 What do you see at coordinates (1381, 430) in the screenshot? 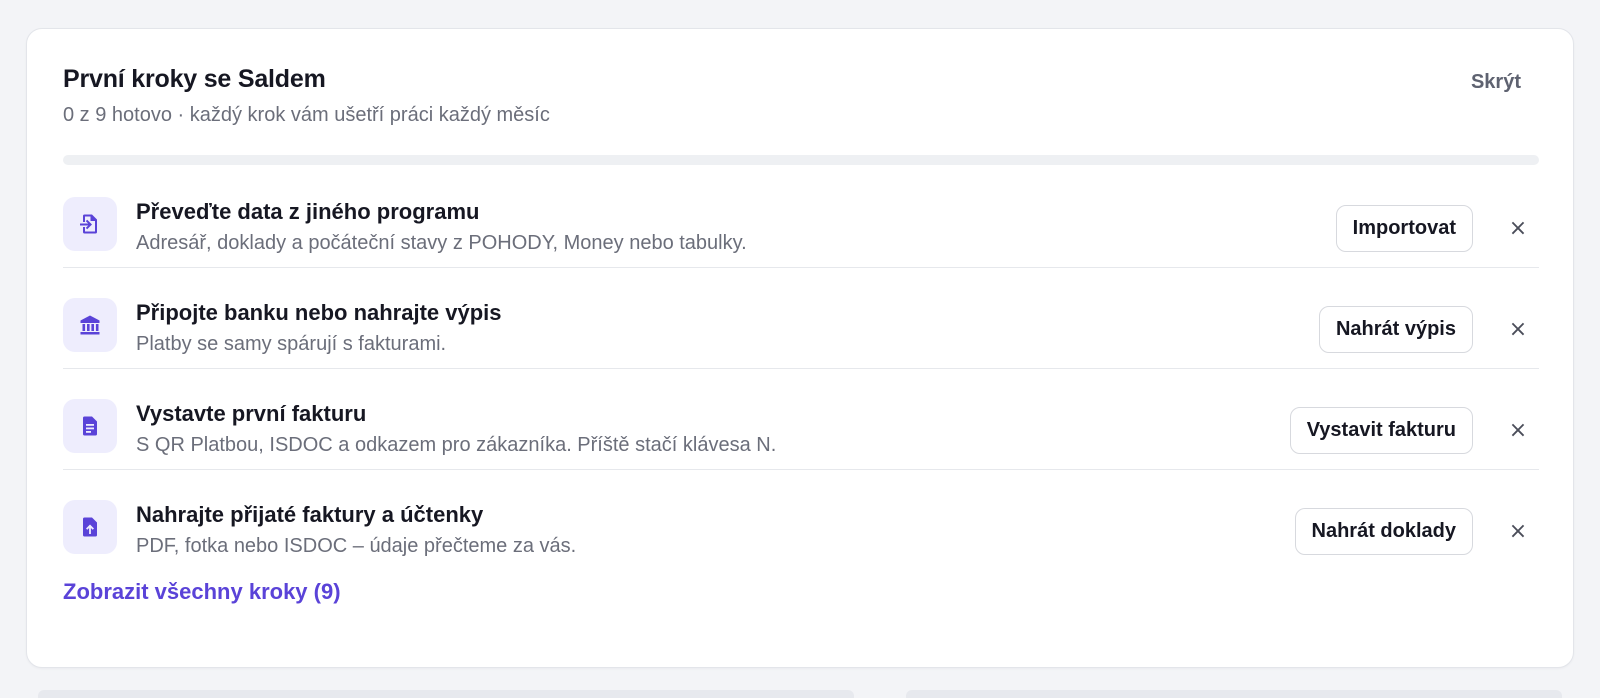
I see `create-invoice-button: Vystavit fakturu` at bounding box center [1381, 430].